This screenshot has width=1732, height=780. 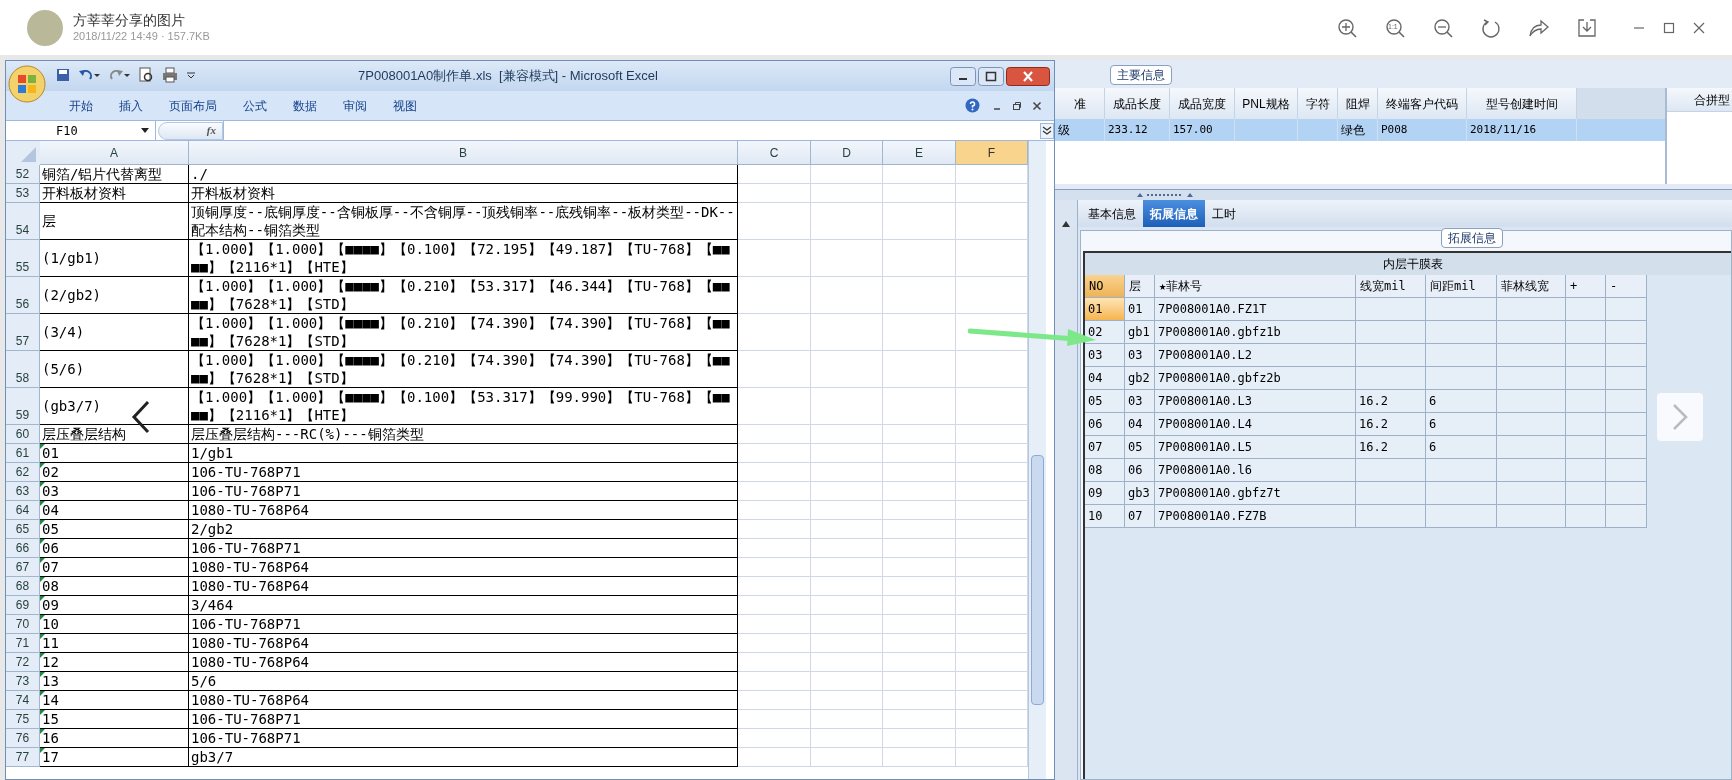 What do you see at coordinates (1105, 424) in the screenshot?
I see `row-header: 06` at bounding box center [1105, 424].